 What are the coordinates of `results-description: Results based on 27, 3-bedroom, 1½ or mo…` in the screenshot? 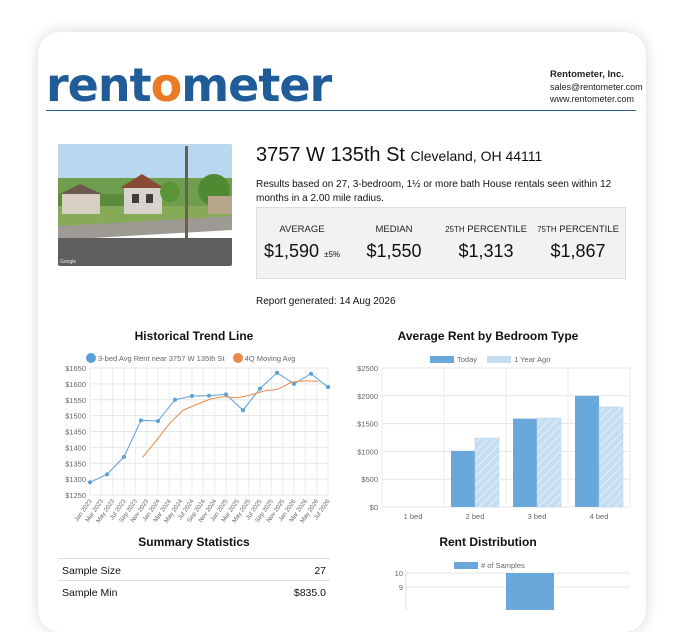 It's located at (434, 191).